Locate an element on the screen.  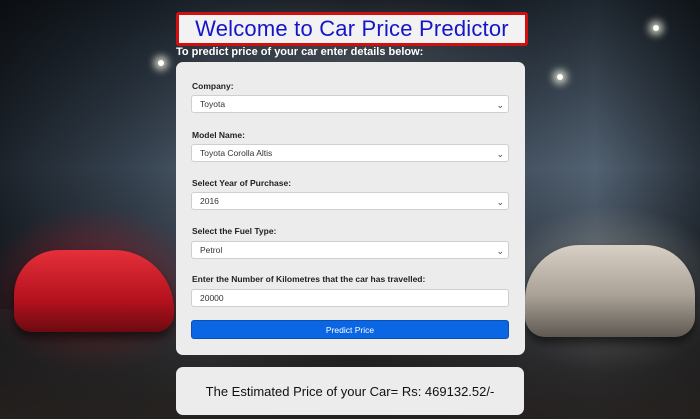
fuel-label: Select the Fuel Type: is located at coordinates (234, 231).